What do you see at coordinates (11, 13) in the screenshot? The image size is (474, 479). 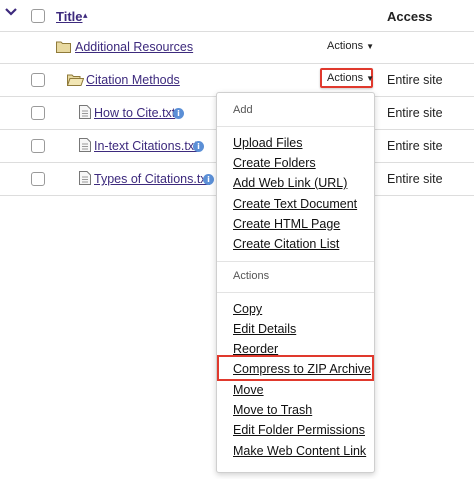 I see `collapse-chevron-icon` at bounding box center [11, 13].